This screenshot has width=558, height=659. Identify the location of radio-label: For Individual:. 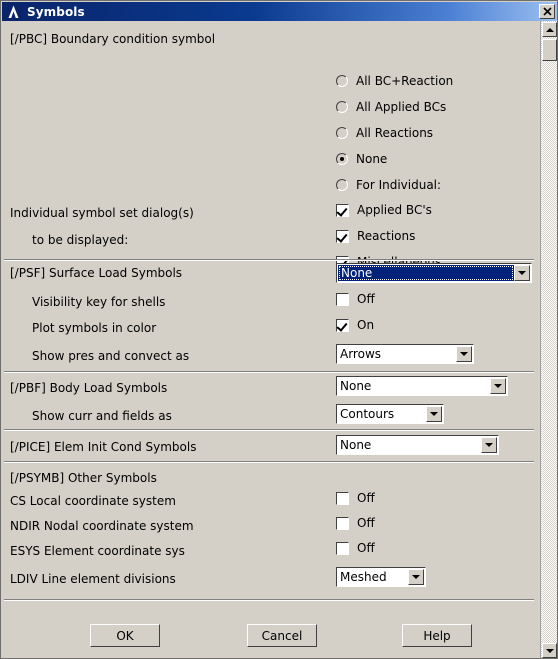
(399, 185).